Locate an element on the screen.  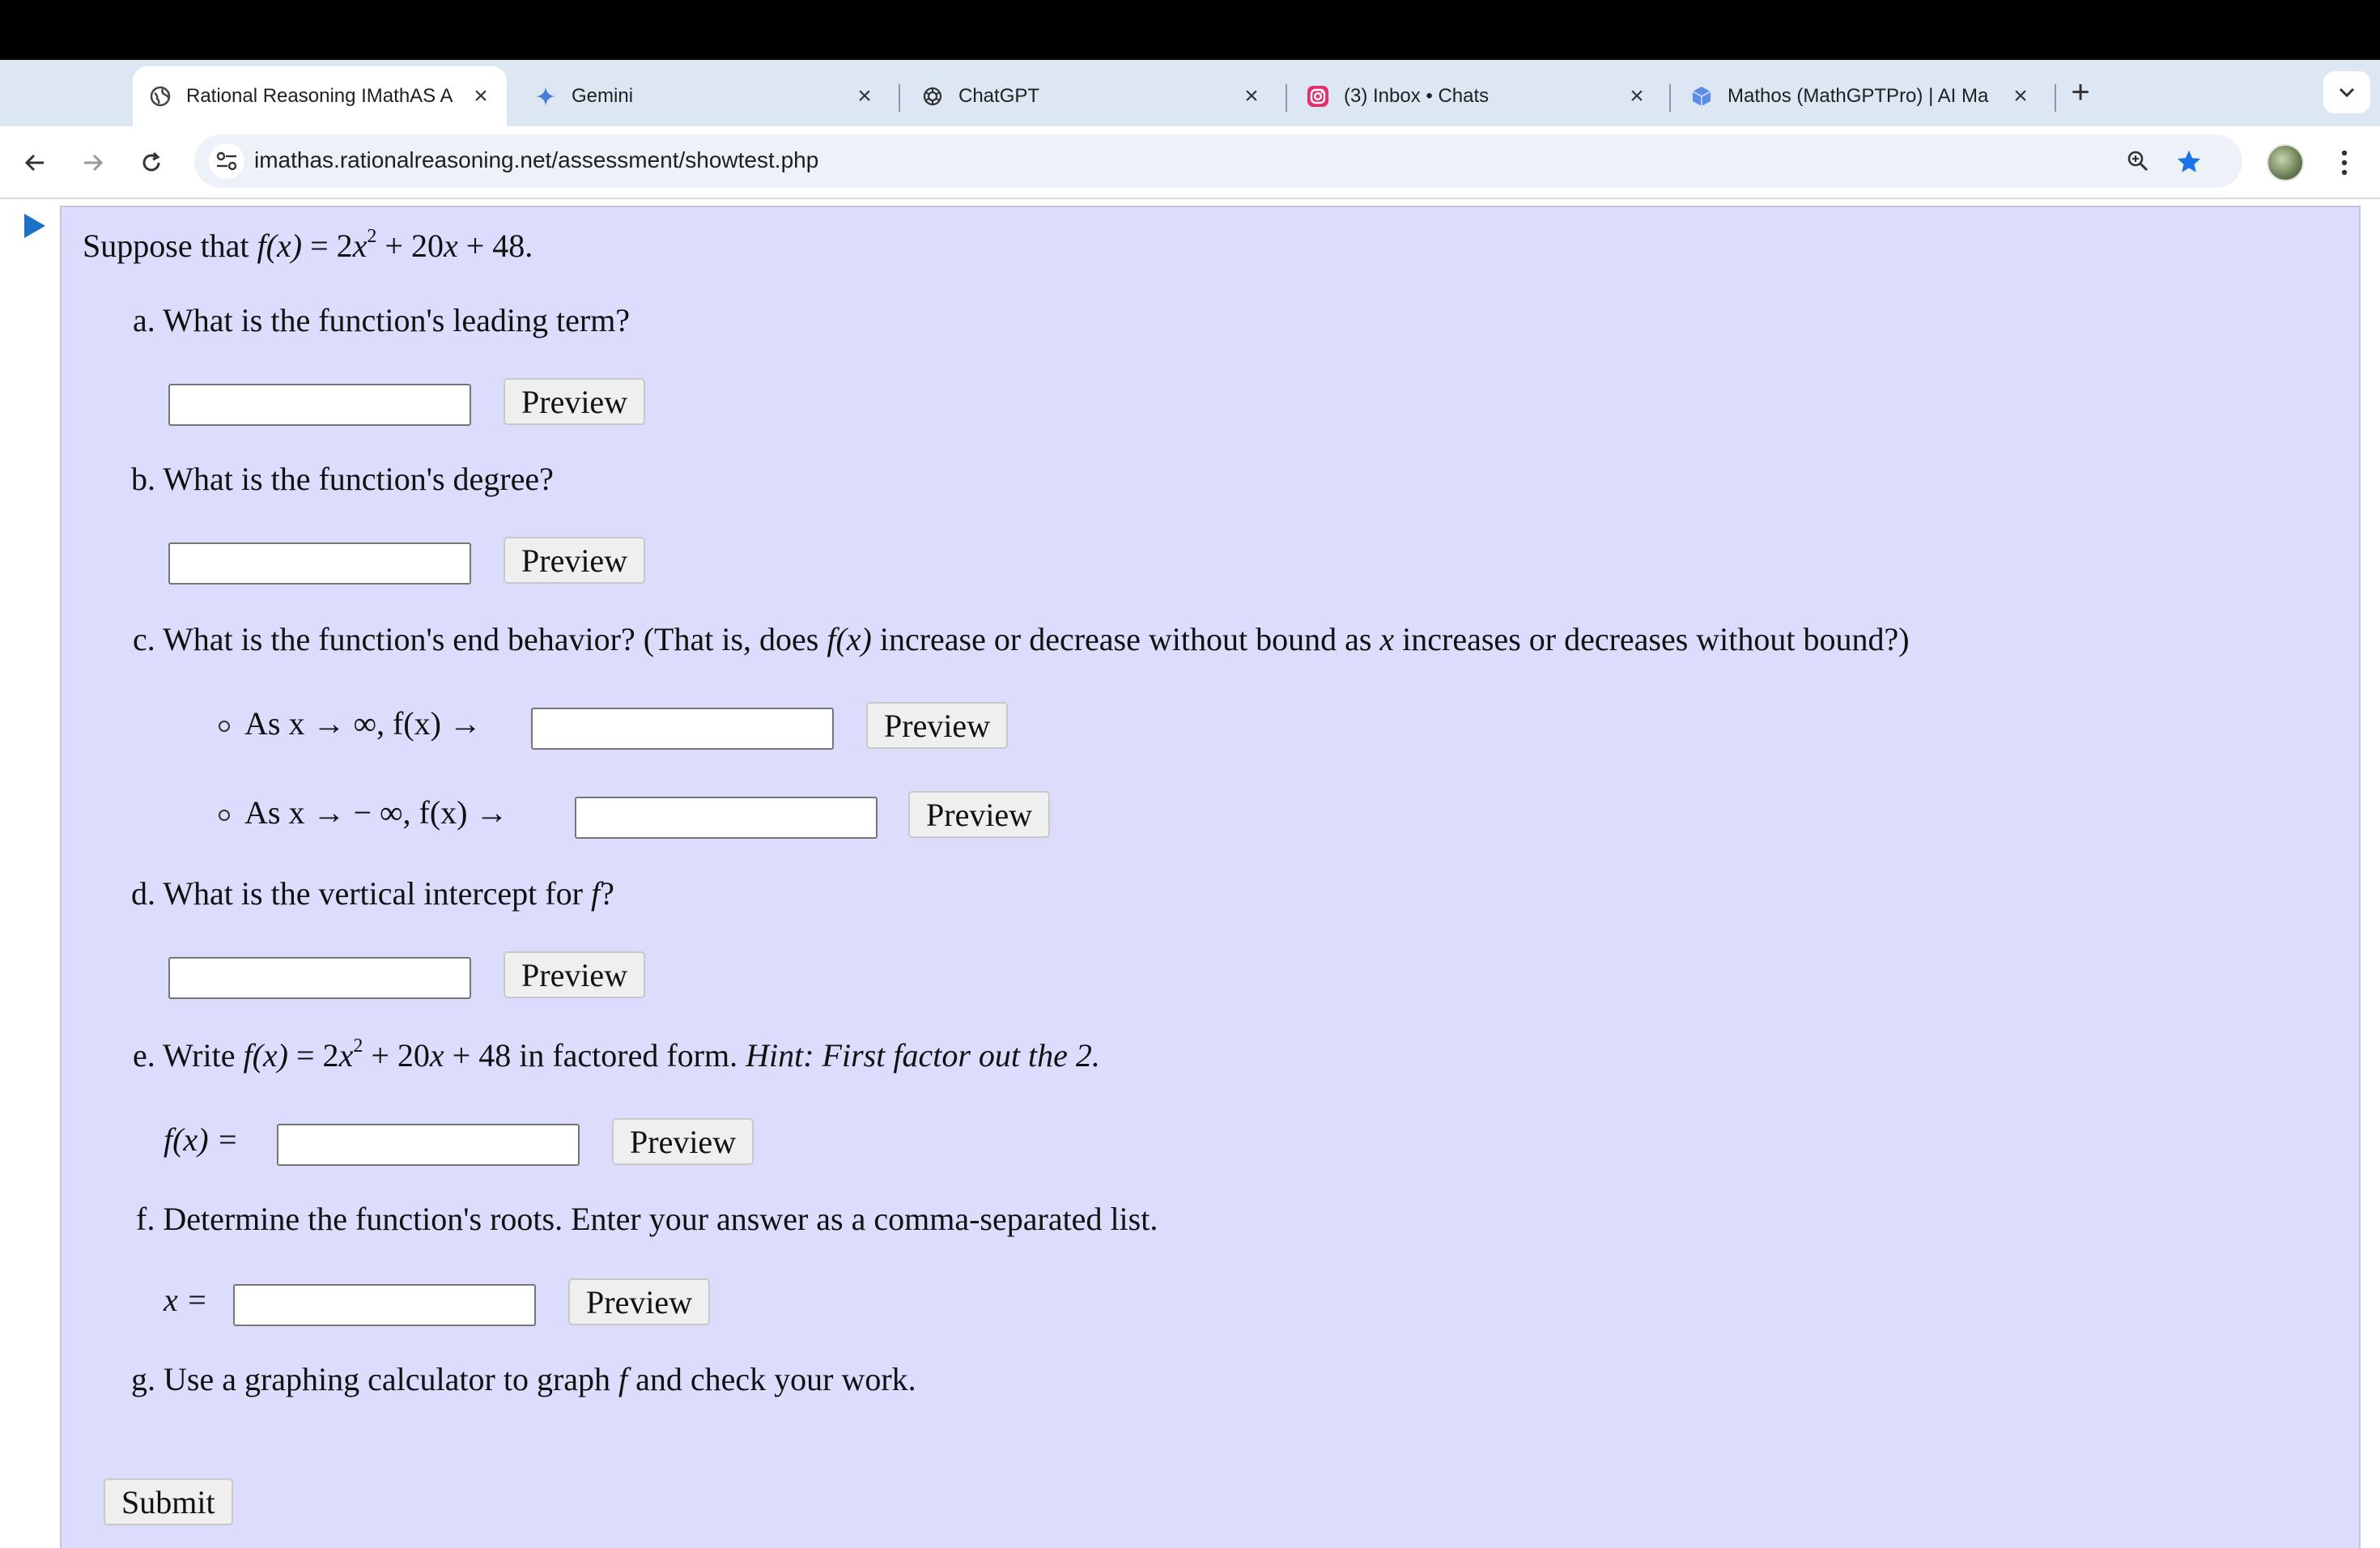
part-f-answer-input is located at coordinates (384, 1305).